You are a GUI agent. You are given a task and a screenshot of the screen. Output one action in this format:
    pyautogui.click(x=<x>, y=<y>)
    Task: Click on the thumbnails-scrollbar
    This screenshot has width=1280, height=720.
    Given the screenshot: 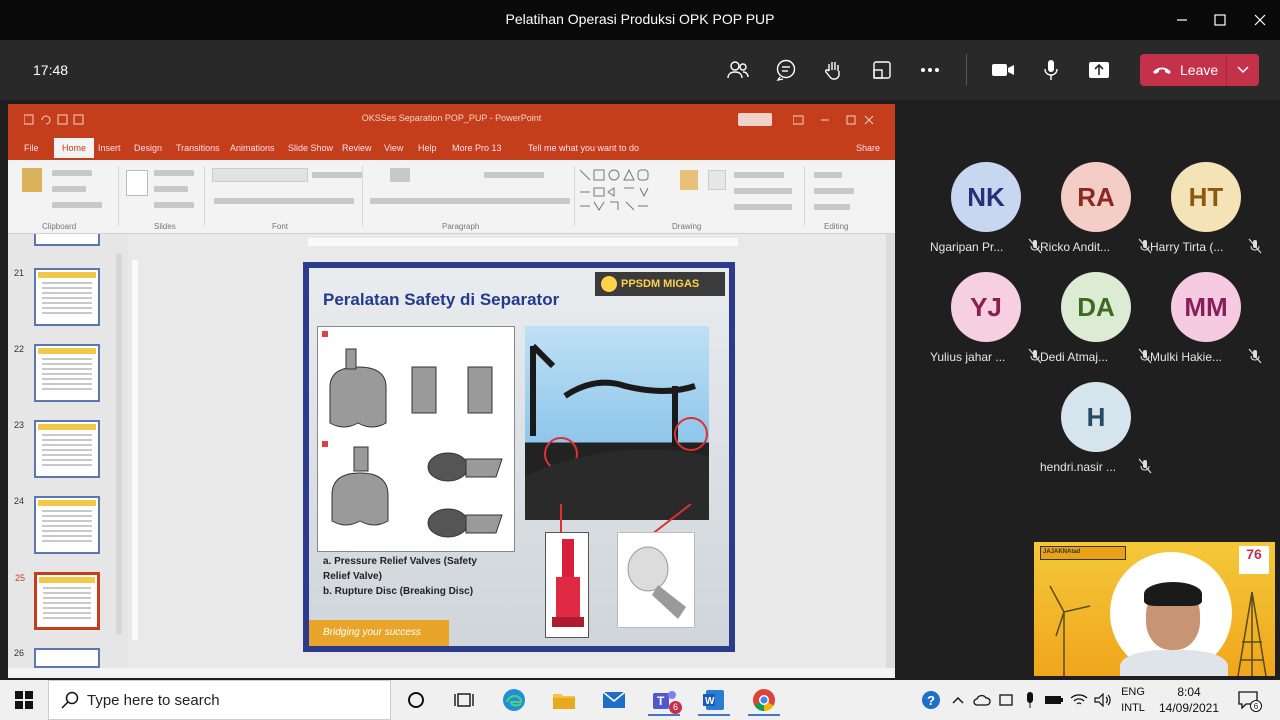 What is the action you would take?
    pyautogui.click(x=119, y=444)
    